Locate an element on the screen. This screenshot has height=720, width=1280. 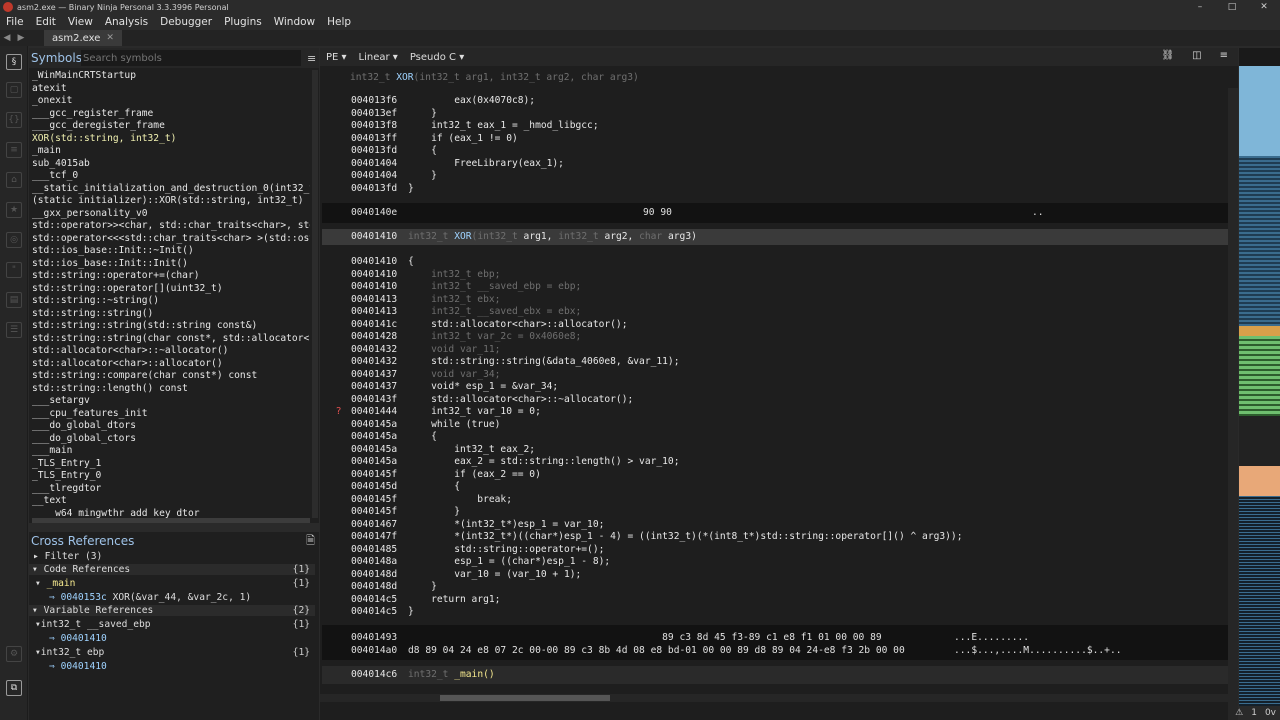
split-view-icon: ◫ is located at coordinates (1196, 55).